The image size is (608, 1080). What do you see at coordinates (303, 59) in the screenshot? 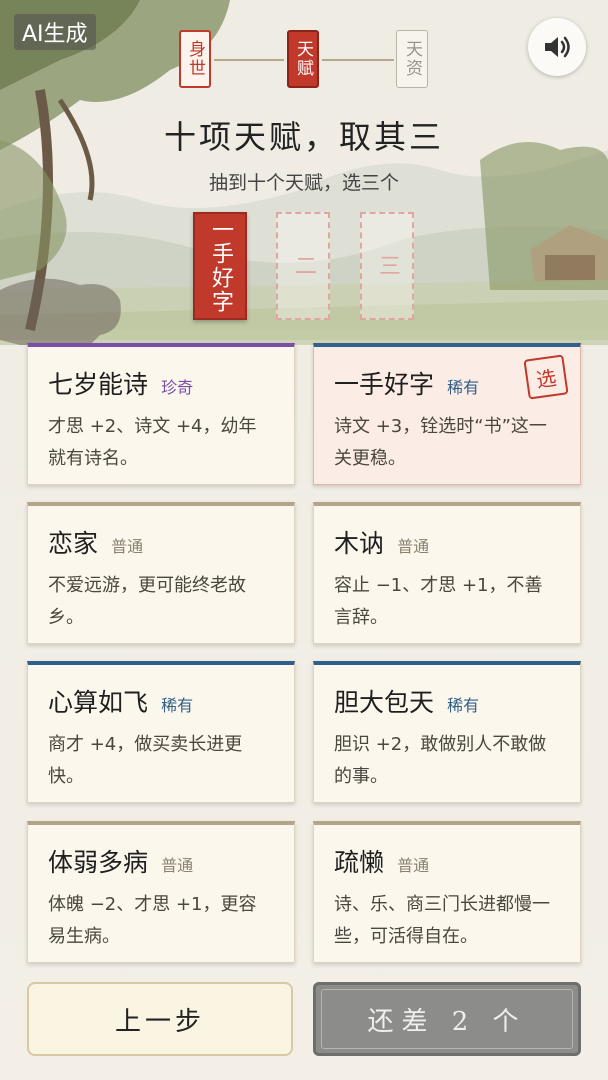
I see `step-talent: 天赋` at bounding box center [303, 59].